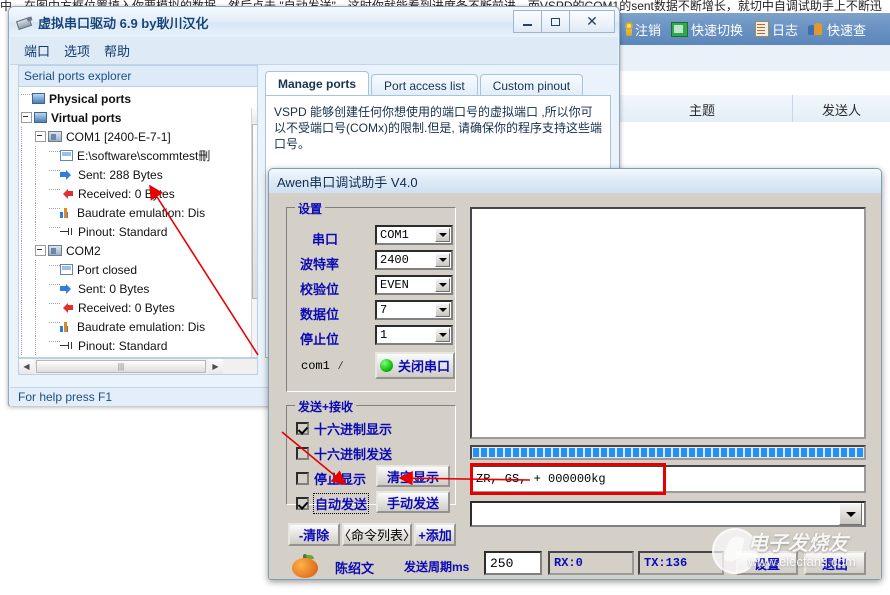 This screenshot has height=595, width=890. I want to click on parity-label: 校验位, so click(320, 289).